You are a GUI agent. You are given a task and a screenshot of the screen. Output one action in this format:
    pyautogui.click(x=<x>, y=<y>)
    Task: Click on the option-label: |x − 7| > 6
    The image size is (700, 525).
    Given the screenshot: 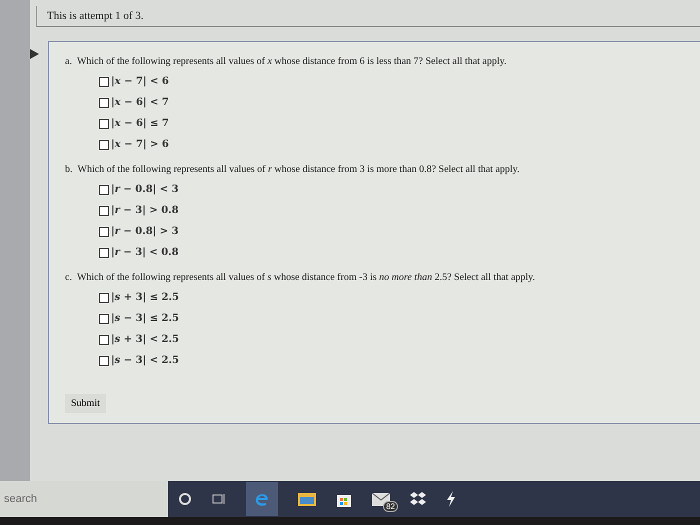 What is the action you would take?
    pyautogui.click(x=140, y=144)
    